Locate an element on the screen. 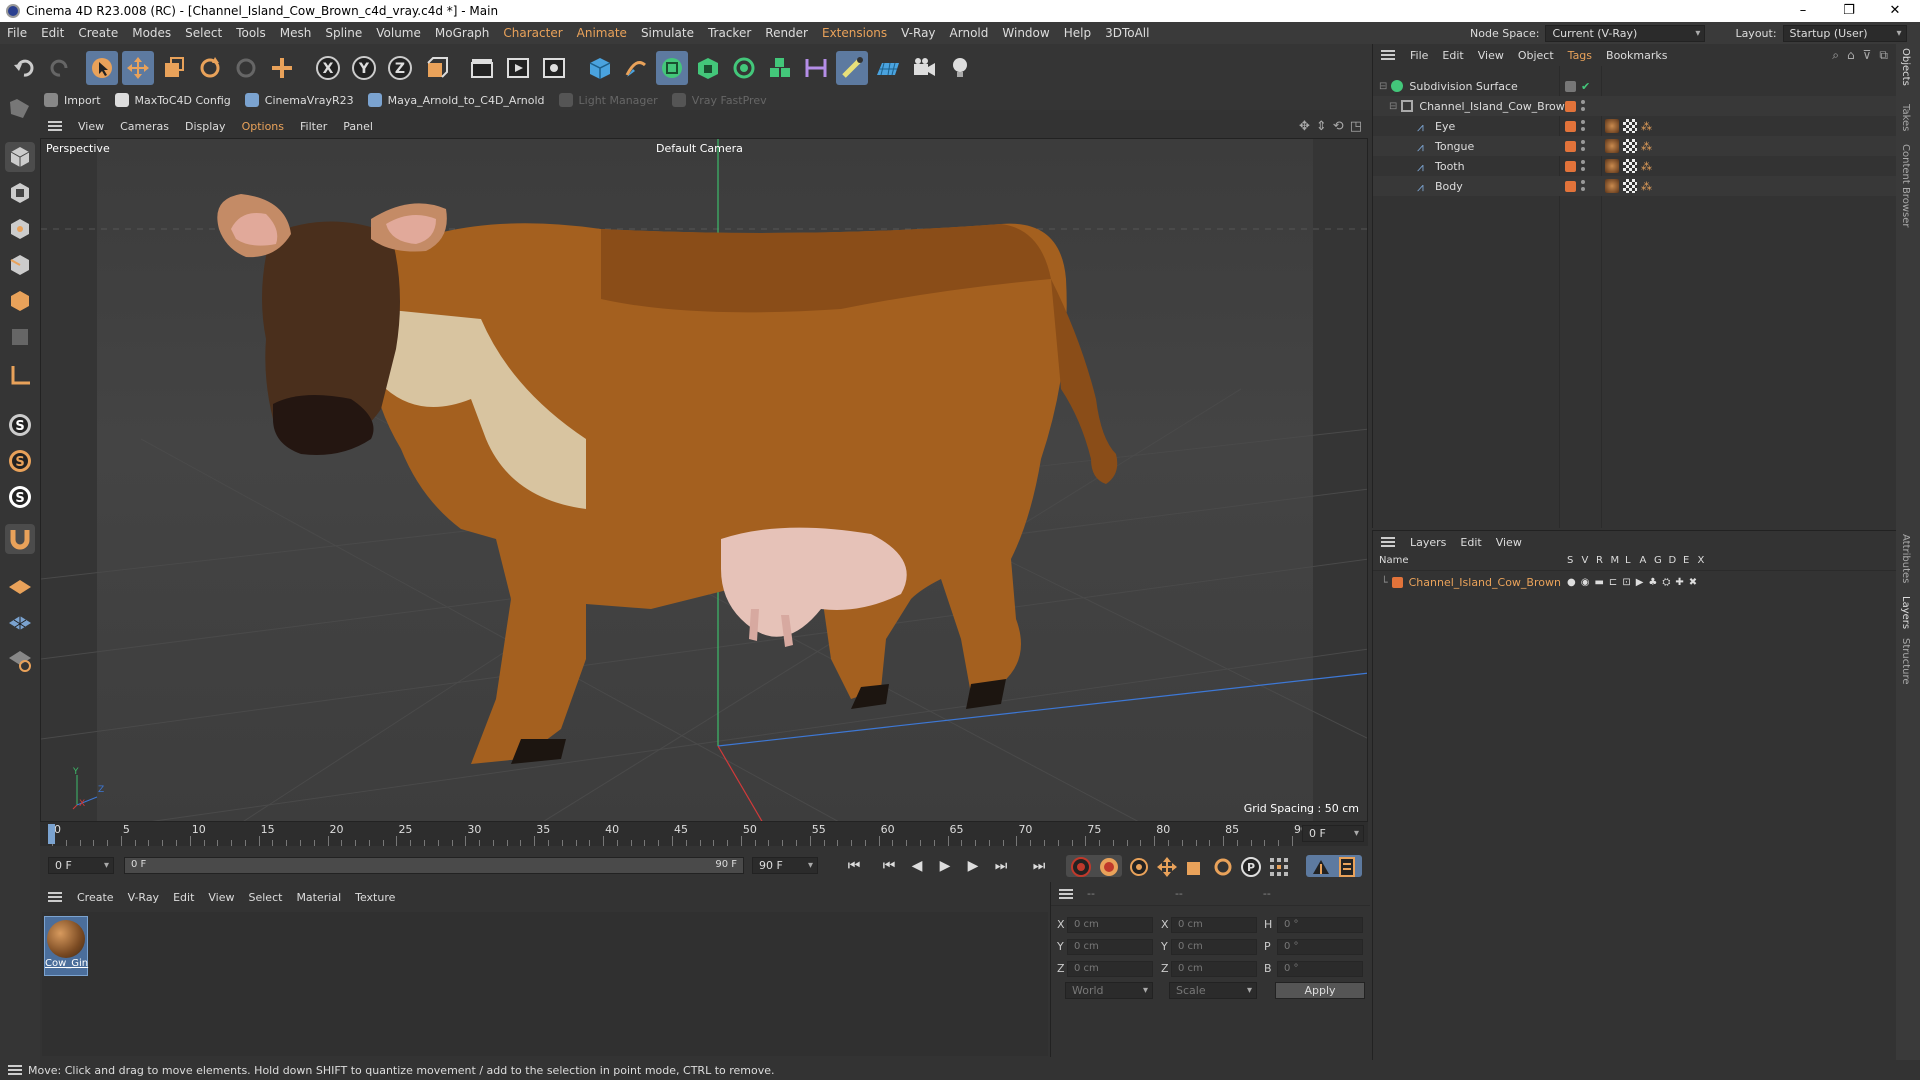 The image size is (1920, 1080). visibility-dots-icon is located at coordinates (1583, 146).